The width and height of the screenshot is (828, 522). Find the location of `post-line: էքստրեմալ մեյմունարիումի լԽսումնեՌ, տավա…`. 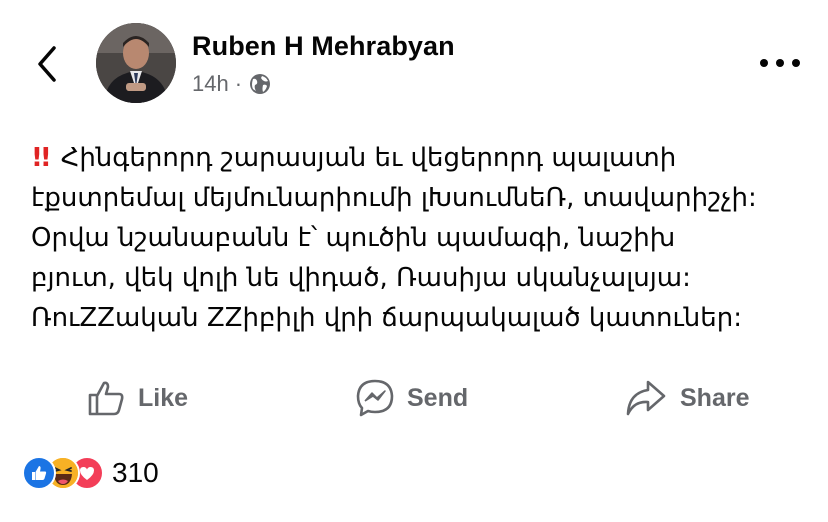

post-line: էքստրեմալ մեյմունարիումի լԽսումնեՌ, տավա… is located at coordinates (394, 198).